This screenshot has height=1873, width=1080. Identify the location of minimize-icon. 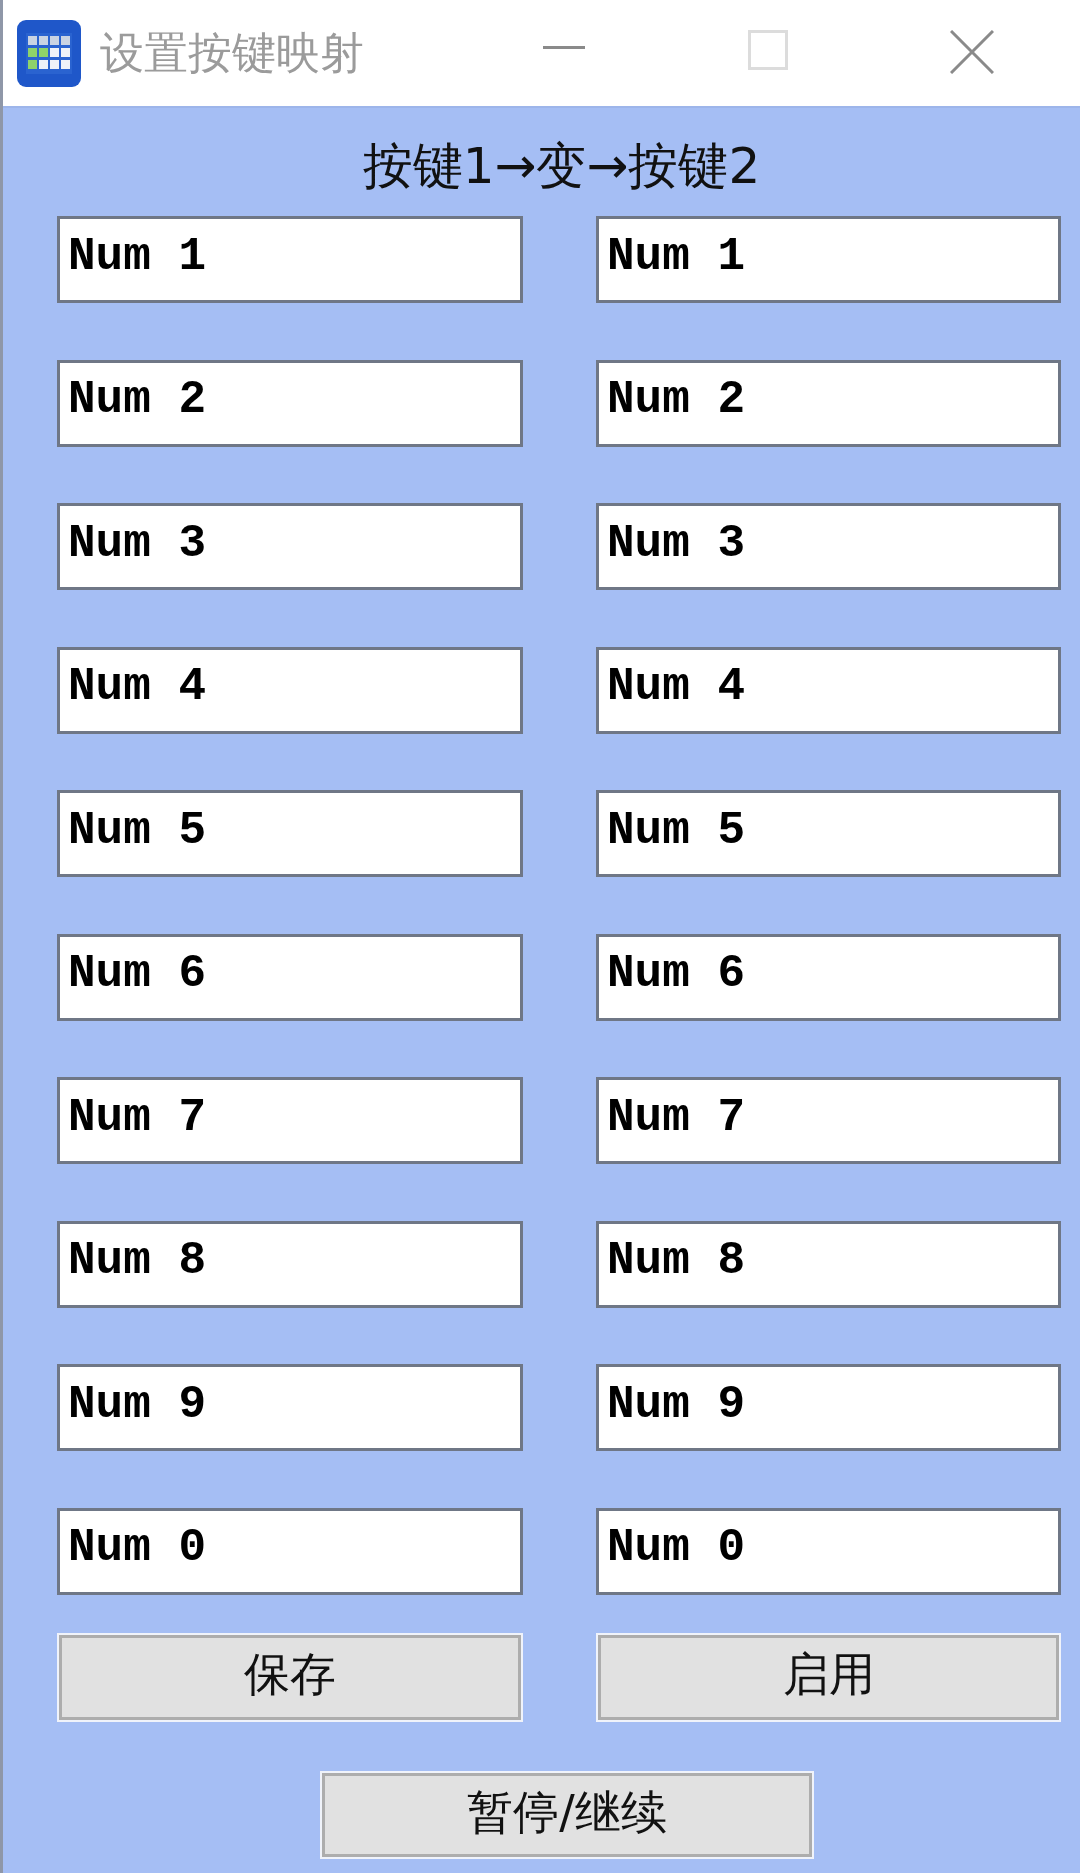
(564, 47).